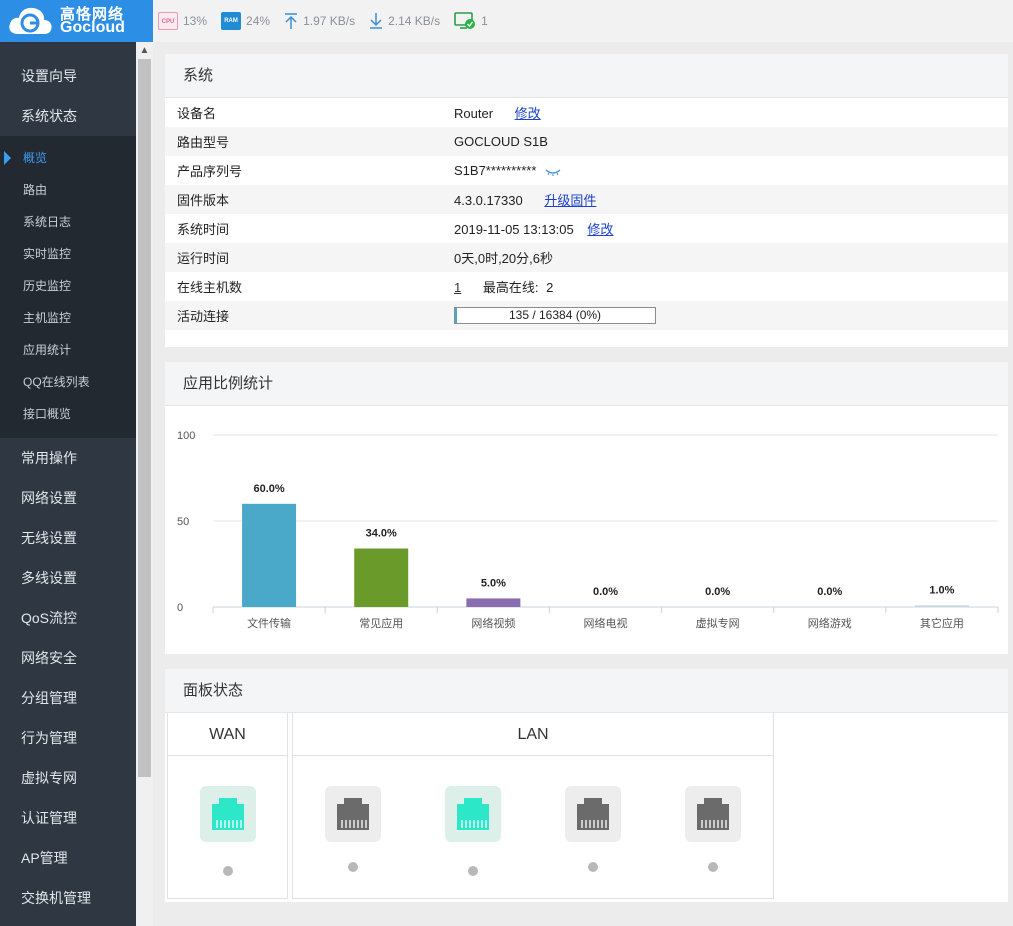 Image resolution: width=1013 pixels, height=926 pixels. Describe the element at coordinates (533, 806) in the screenshot. I see `lan-port-group: LAN` at that location.